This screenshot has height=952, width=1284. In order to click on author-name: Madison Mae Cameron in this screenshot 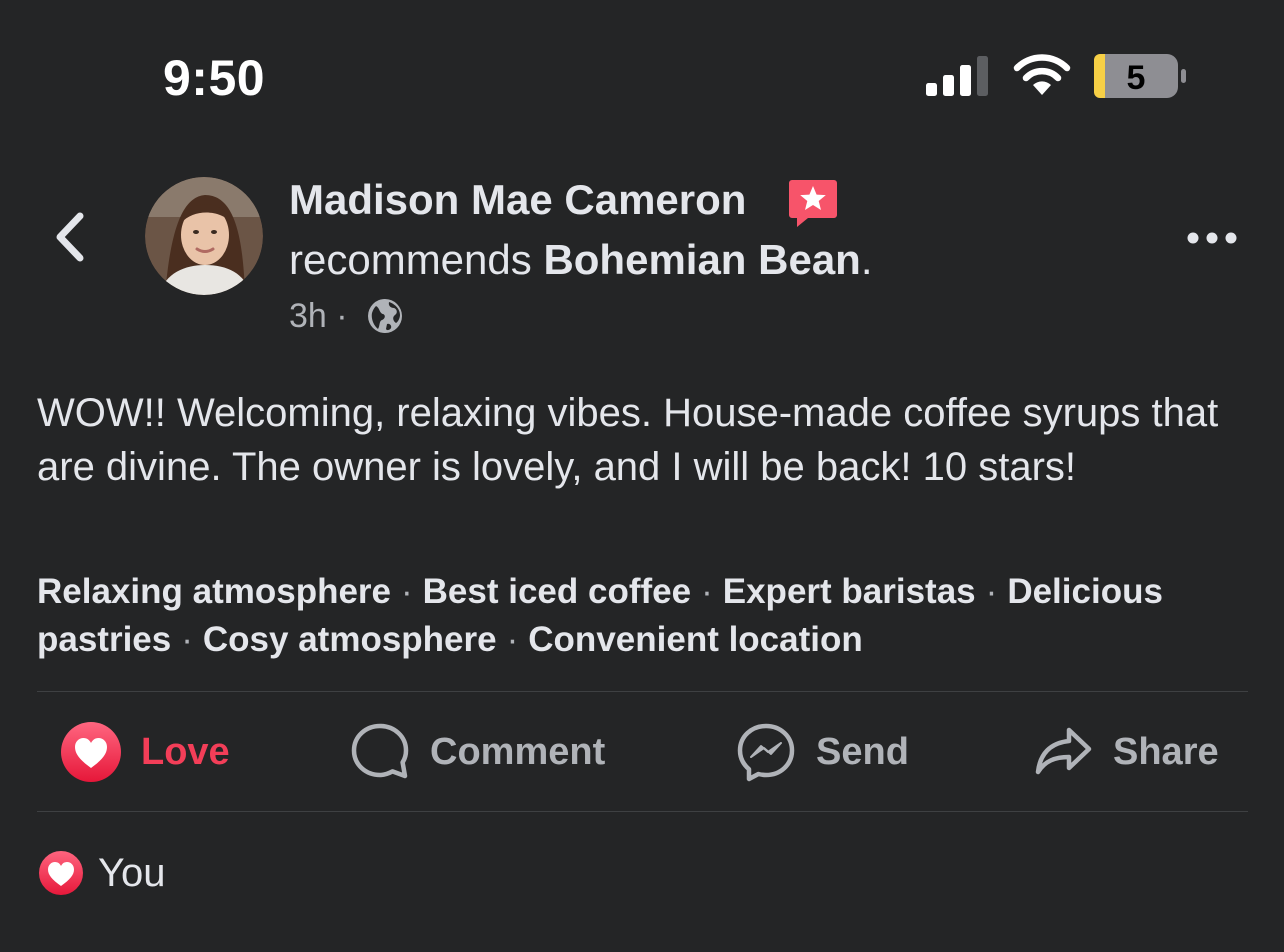, I will do `click(517, 200)`.